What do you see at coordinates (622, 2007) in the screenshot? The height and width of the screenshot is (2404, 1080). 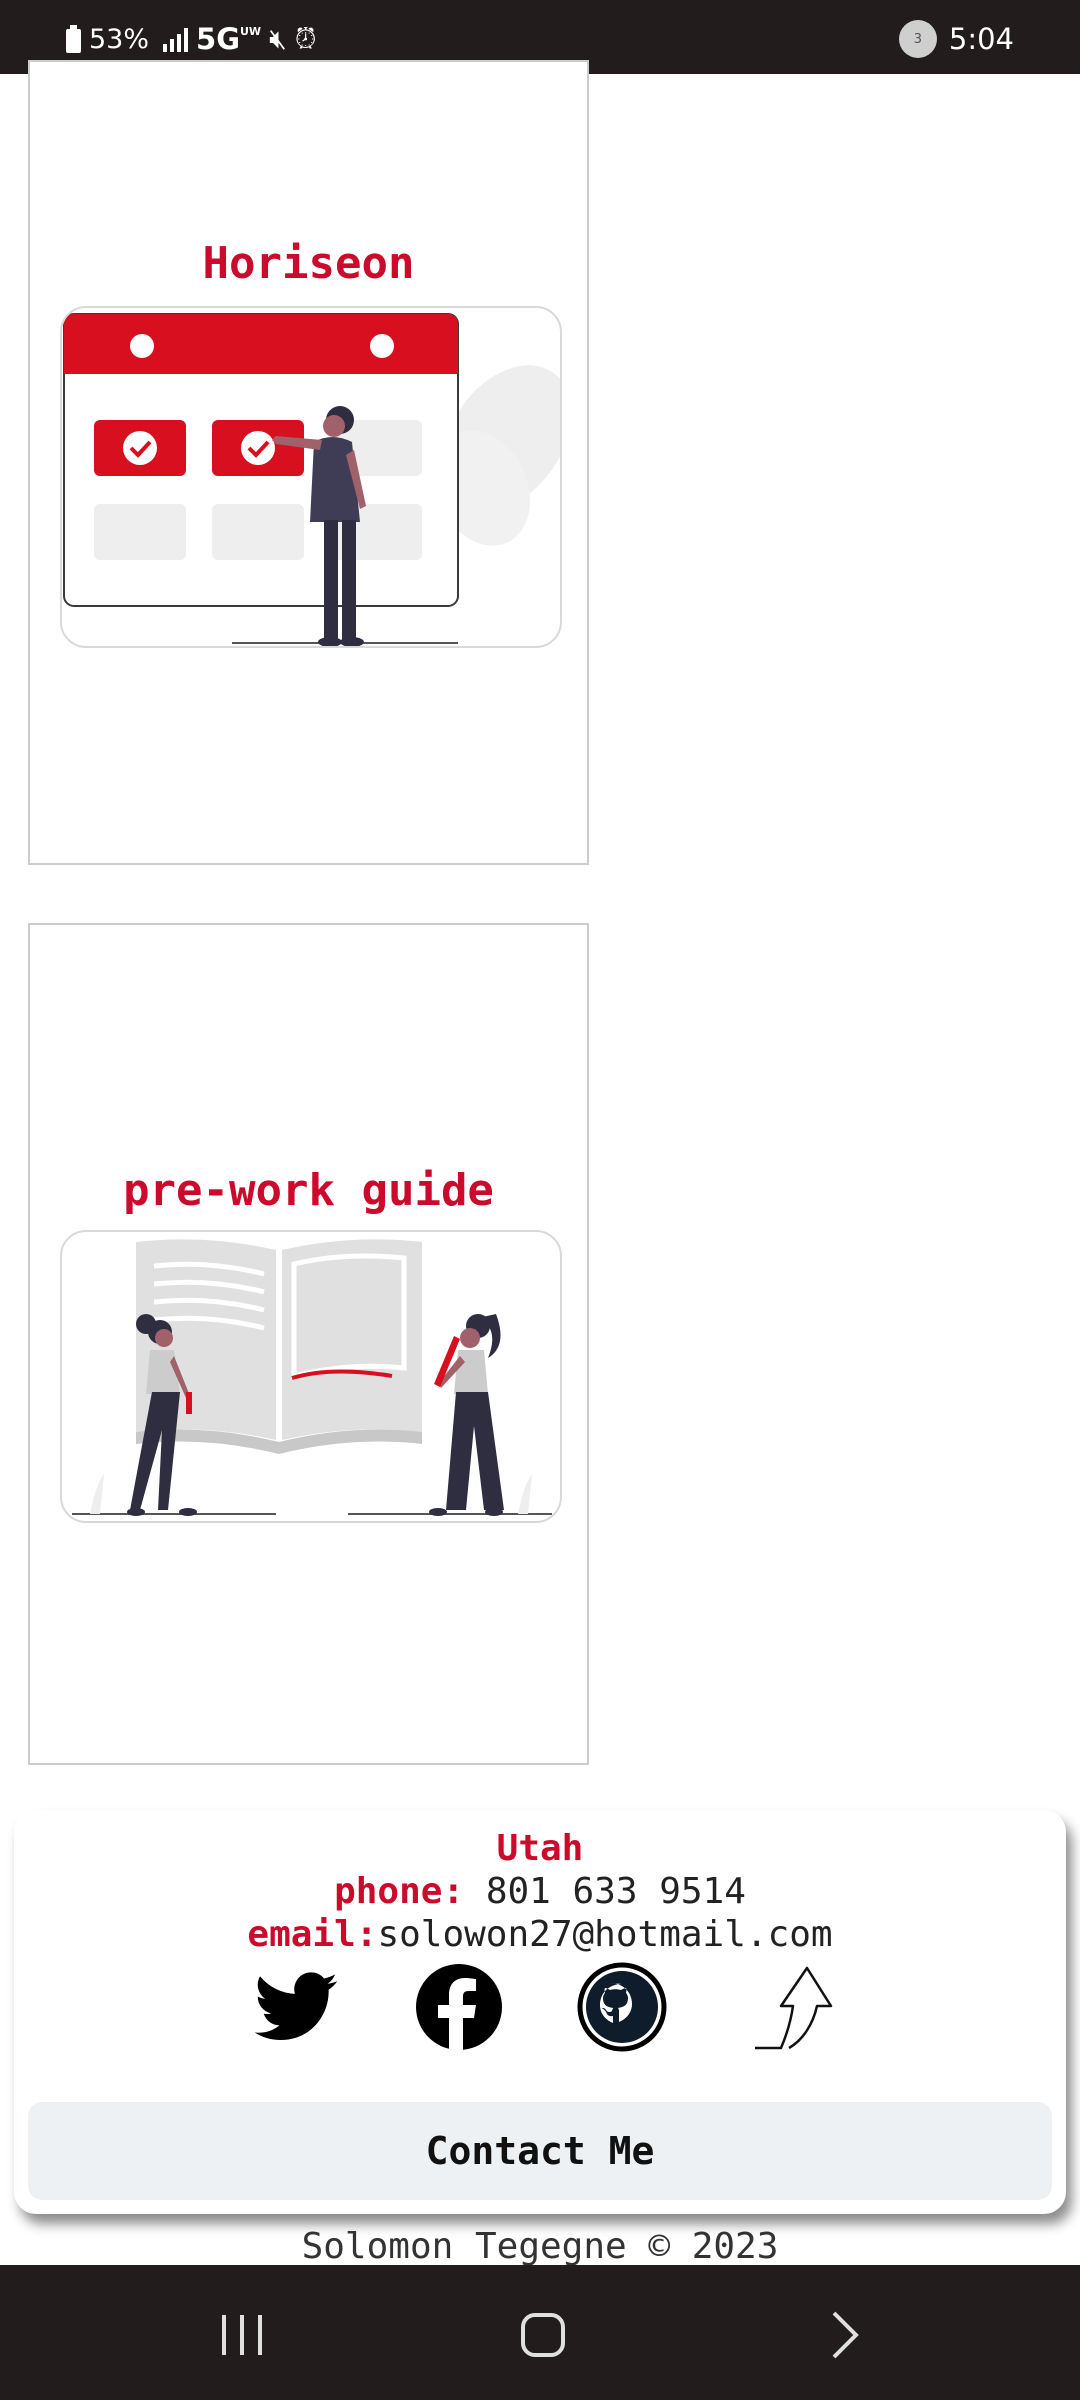 I see `github-icon` at bounding box center [622, 2007].